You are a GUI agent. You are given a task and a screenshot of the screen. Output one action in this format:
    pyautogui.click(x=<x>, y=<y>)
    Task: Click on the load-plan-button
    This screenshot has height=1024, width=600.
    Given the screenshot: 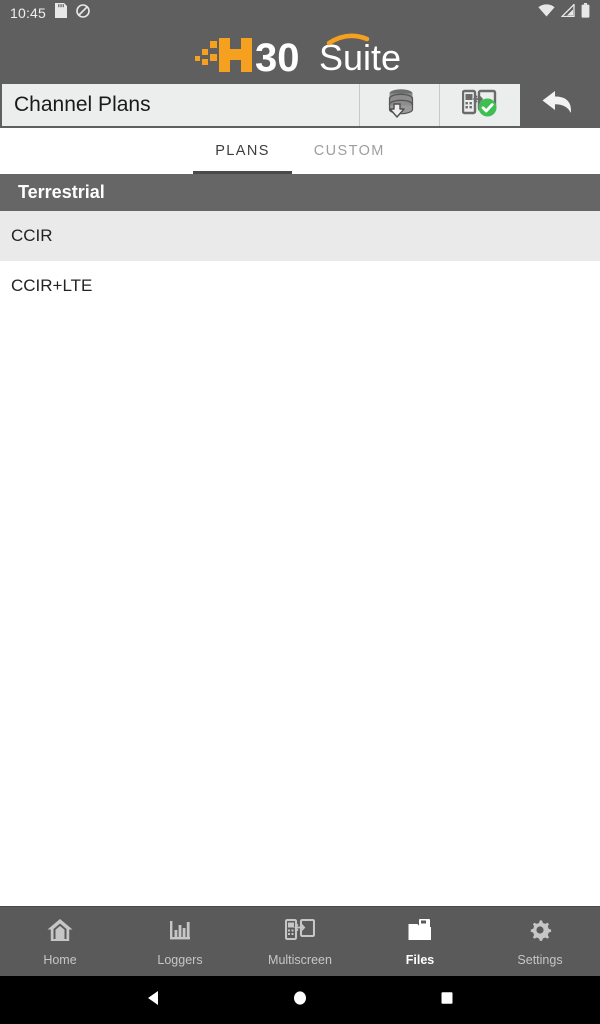 What is the action you would take?
    pyautogui.click(x=400, y=105)
    